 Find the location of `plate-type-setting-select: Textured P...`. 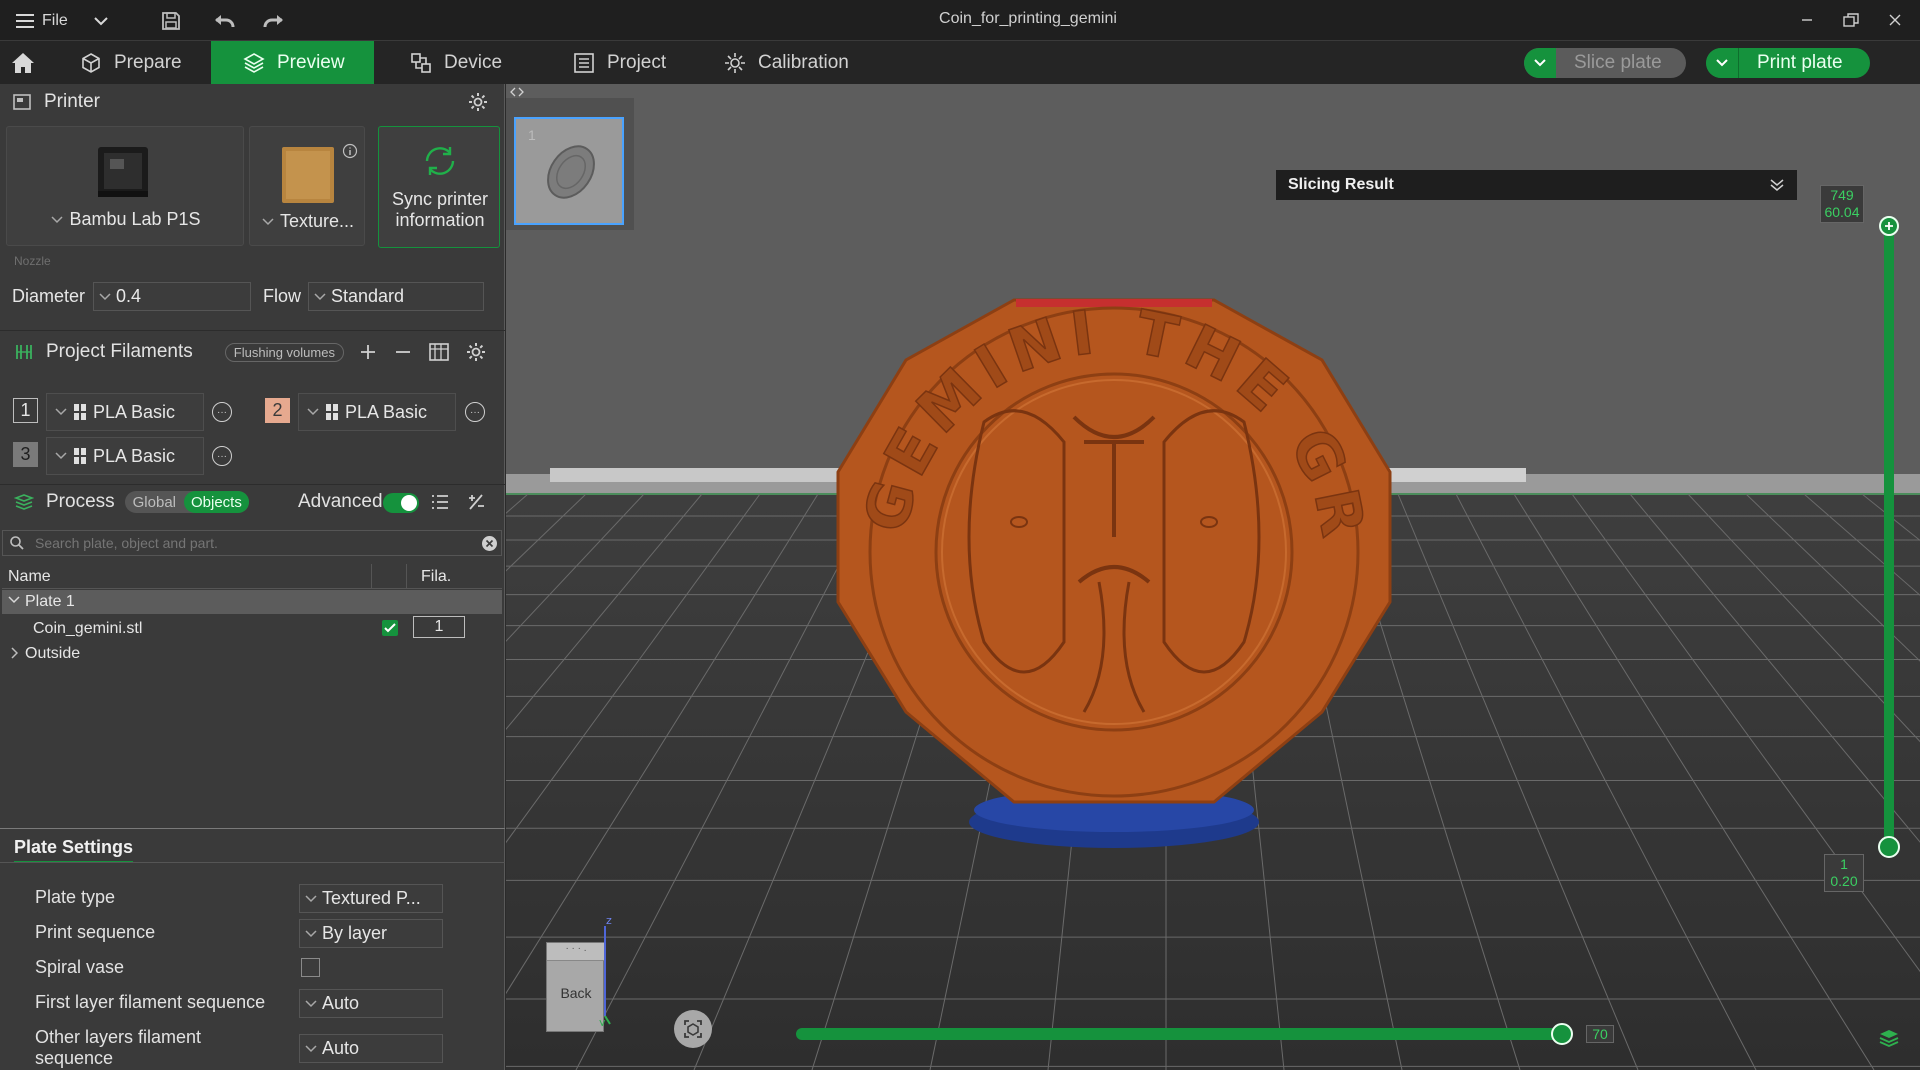

plate-type-setting-select: Textured P... is located at coordinates (371, 898).